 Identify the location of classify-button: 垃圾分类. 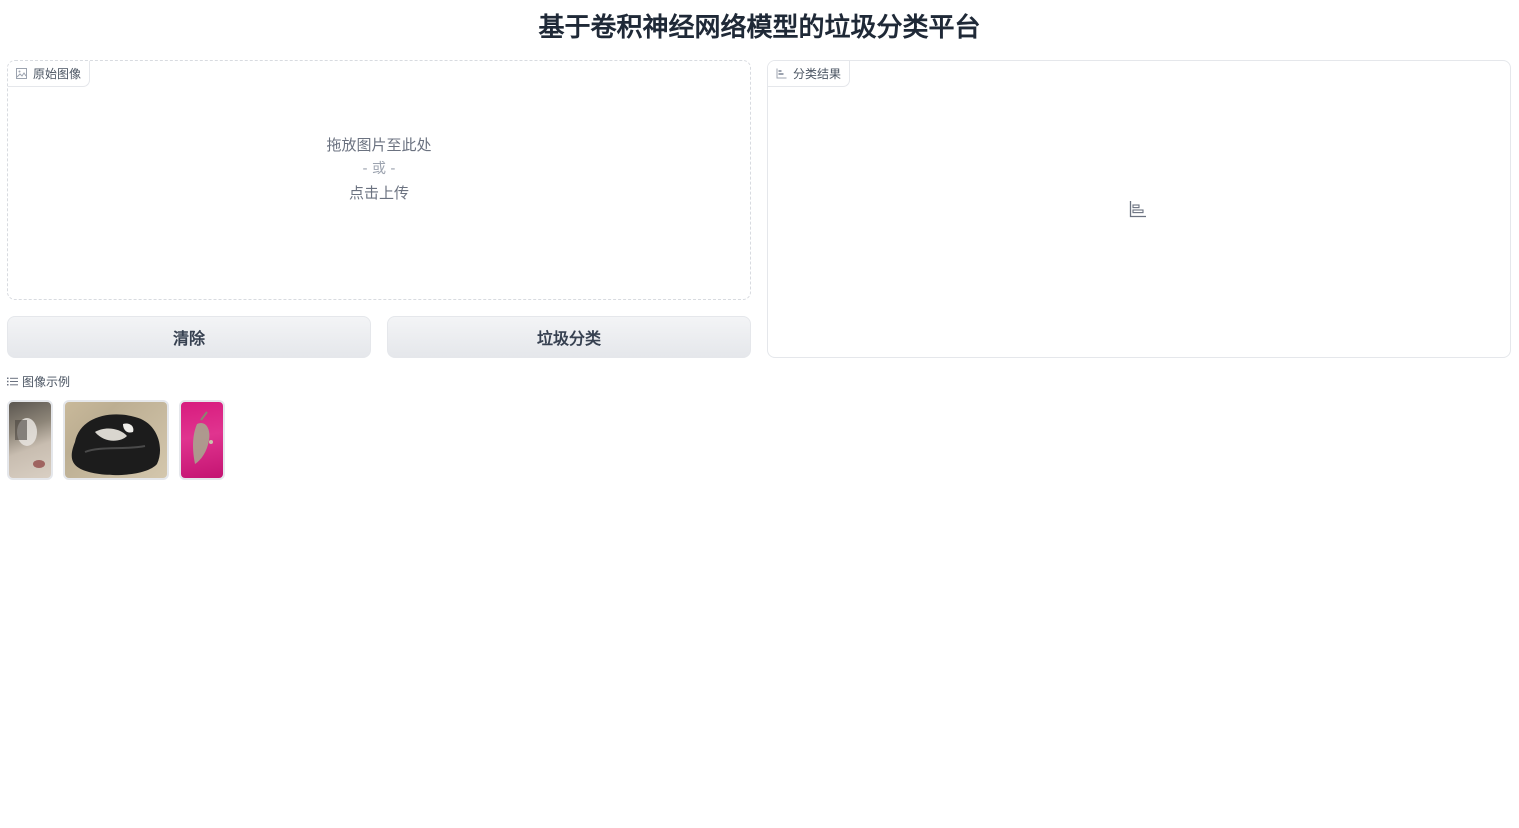
(569, 337).